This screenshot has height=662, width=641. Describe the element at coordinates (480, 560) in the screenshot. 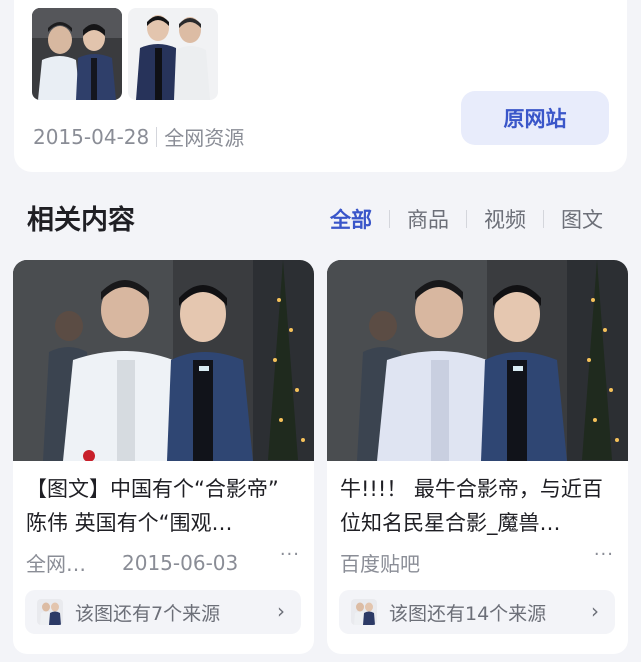

I see `result-meta: 百度贴吧 ···` at that location.